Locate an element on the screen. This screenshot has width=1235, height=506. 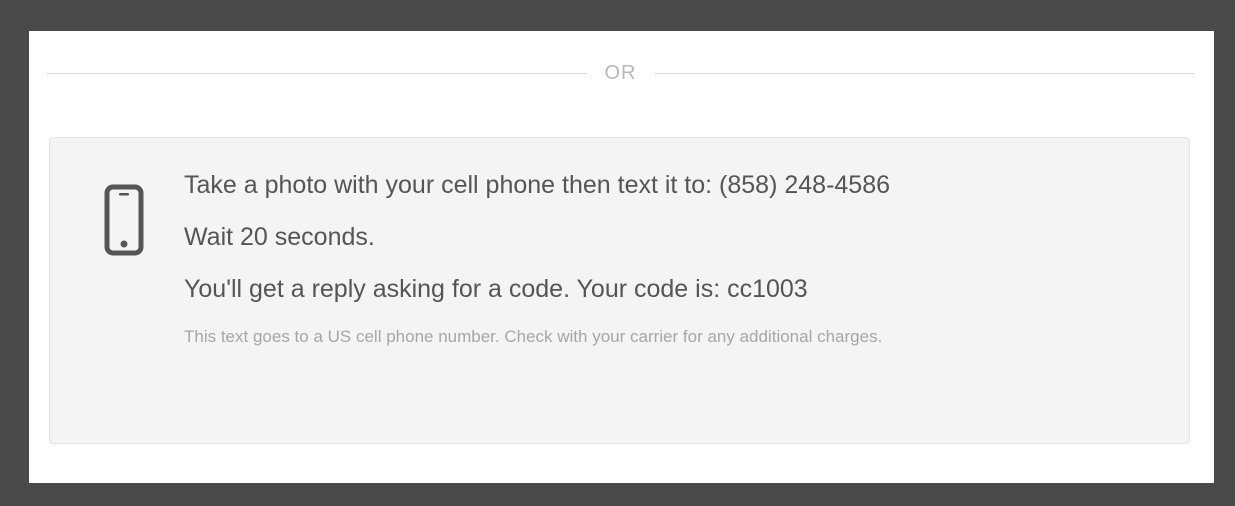
instruction-text-wait: Wait 20 seconds. is located at coordinates (279, 237).